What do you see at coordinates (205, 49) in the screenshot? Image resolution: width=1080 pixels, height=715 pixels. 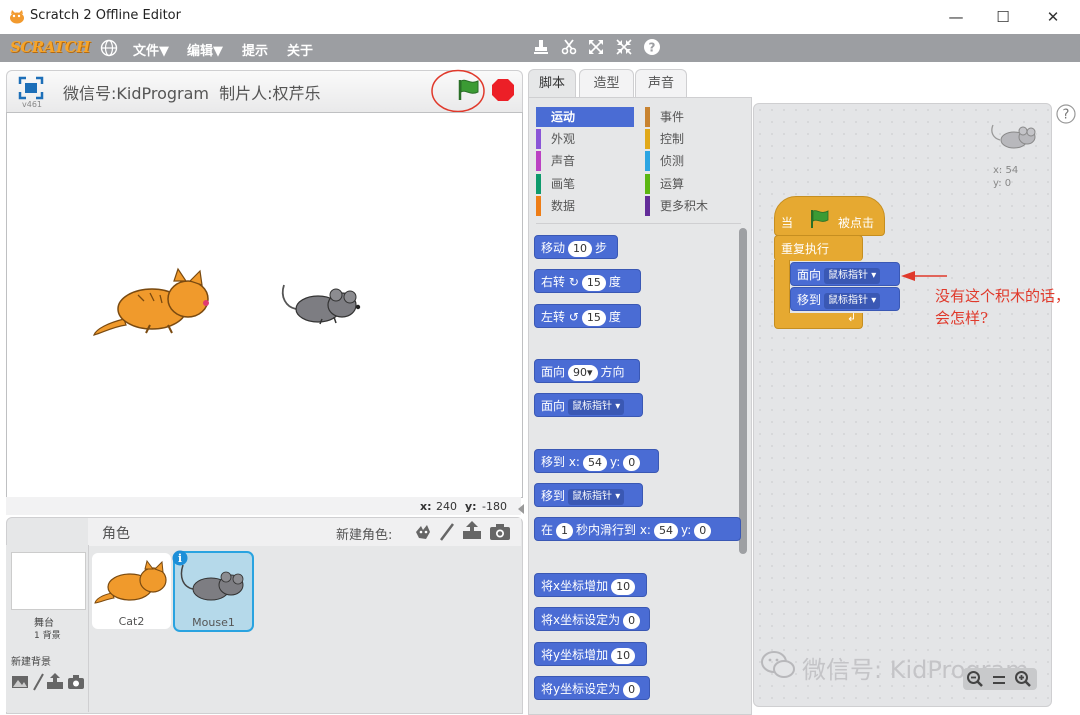 I see `menu-edit: 编辑▼` at bounding box center [205, 49].